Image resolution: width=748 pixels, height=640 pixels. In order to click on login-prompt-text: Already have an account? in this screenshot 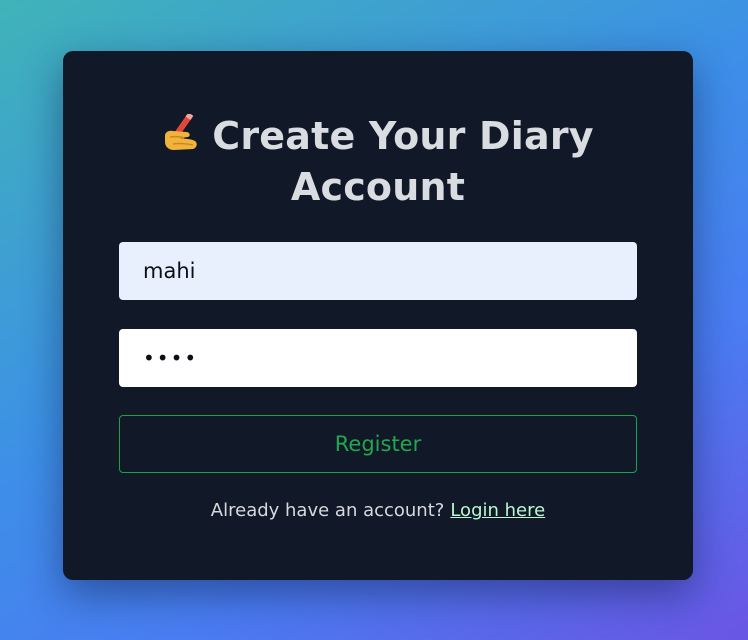, I will do `click(327, 510)`.